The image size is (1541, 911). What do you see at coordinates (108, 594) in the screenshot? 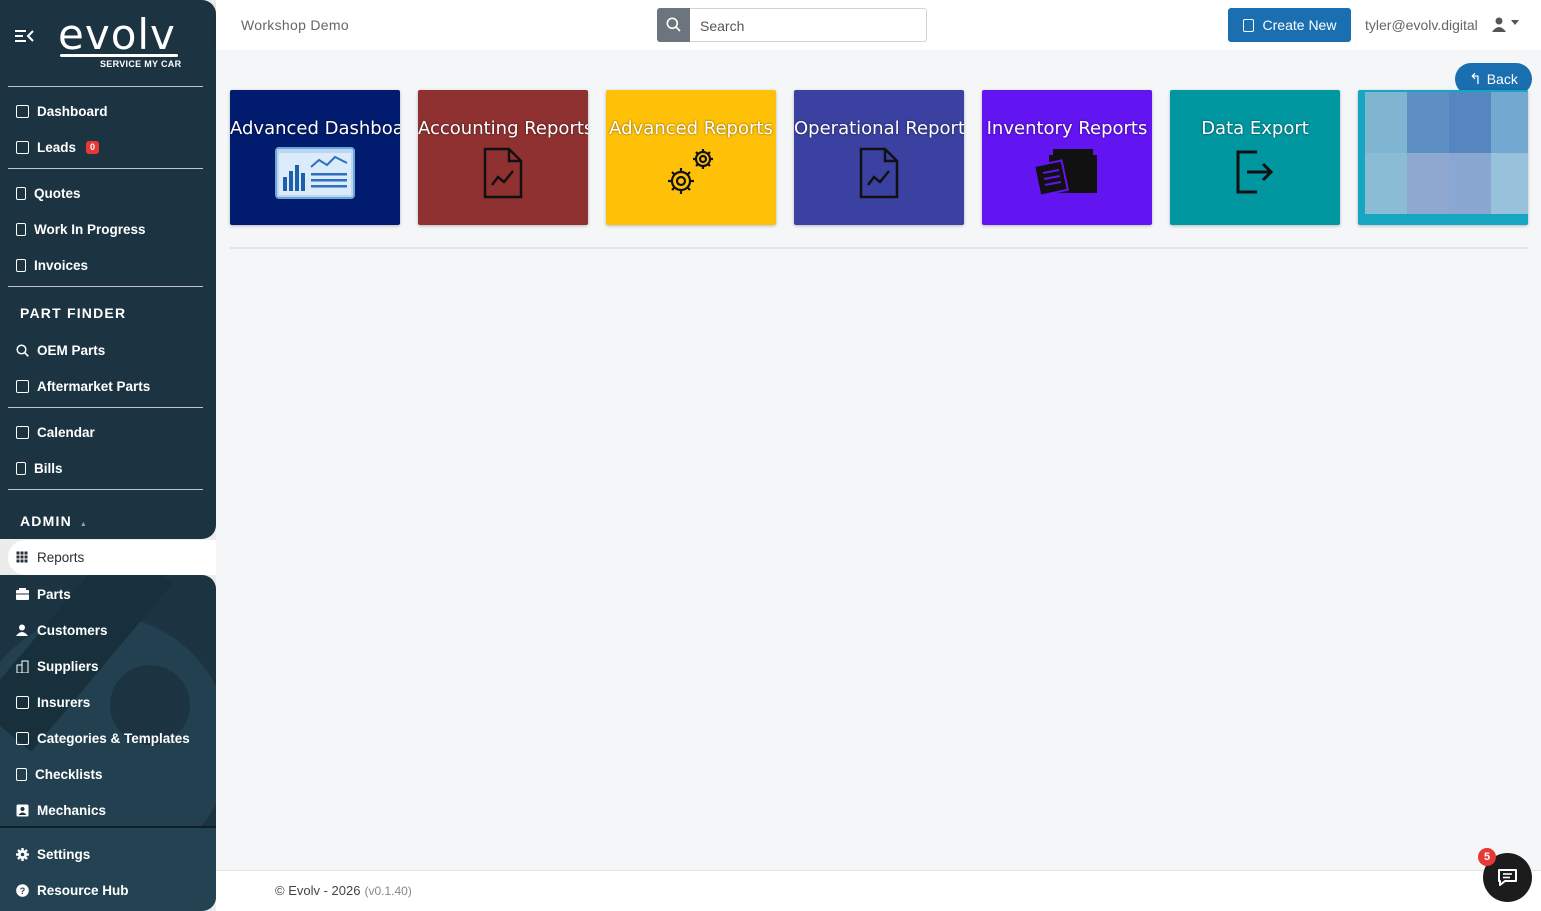
I see `sidebar-item-parts: Parts` at bounding box center [108, 594].